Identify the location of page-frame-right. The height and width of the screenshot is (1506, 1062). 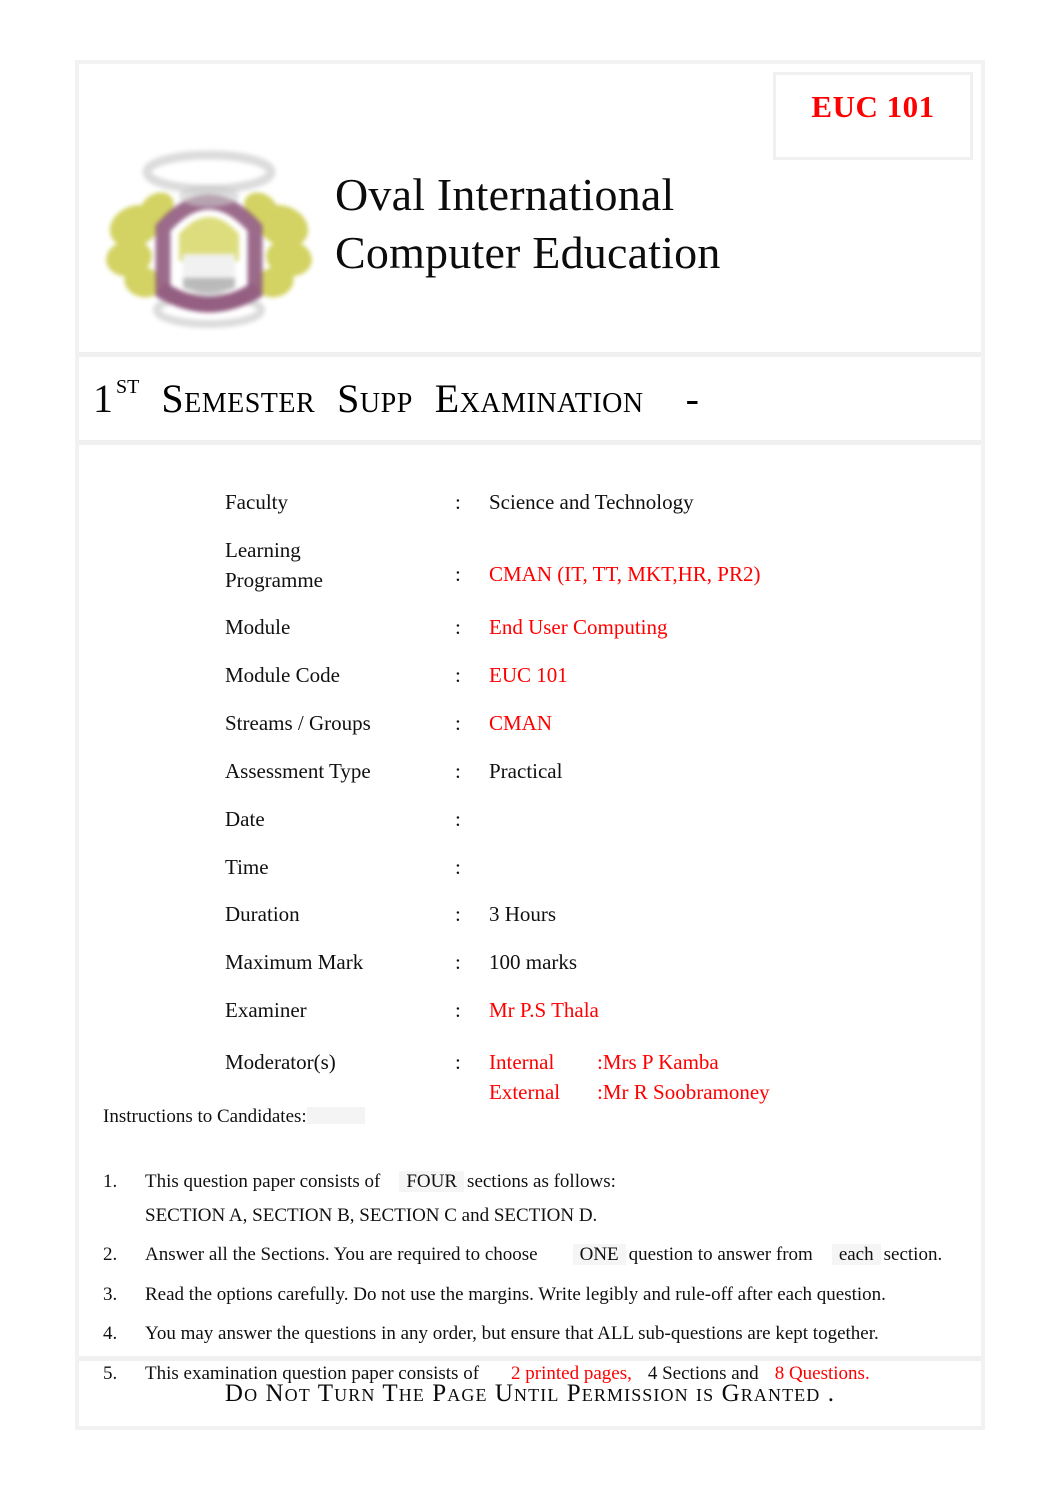
(983, 745).